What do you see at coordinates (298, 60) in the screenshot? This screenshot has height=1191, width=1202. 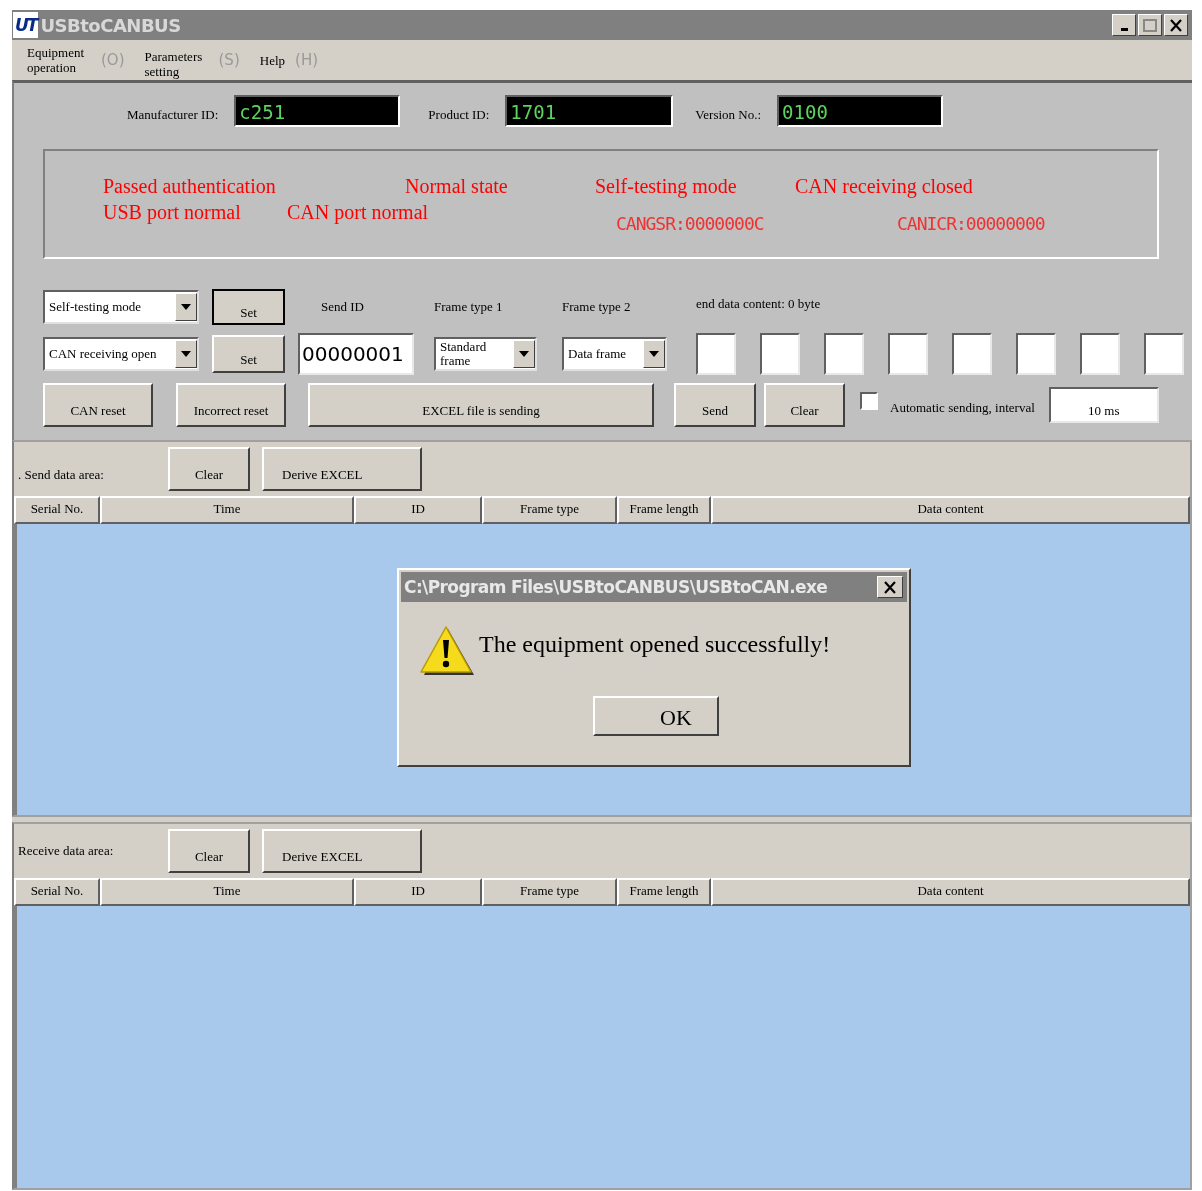 I see `menu-item: Help (H)` at bounding box center [298, 60].